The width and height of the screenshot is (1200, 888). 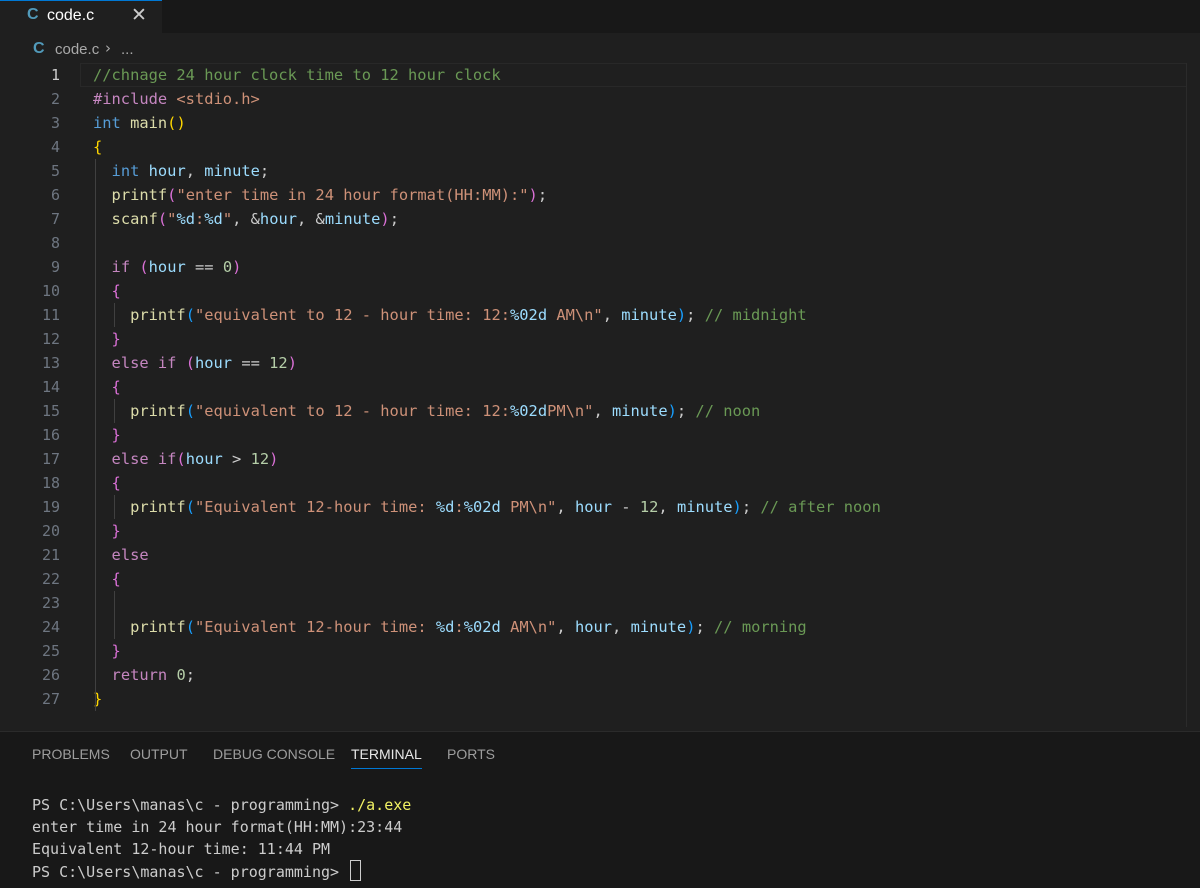 What do you see at coordinates (600, 531) in the screenshot?
I see `code-line: 20 }` at bounding box center [600, 531].